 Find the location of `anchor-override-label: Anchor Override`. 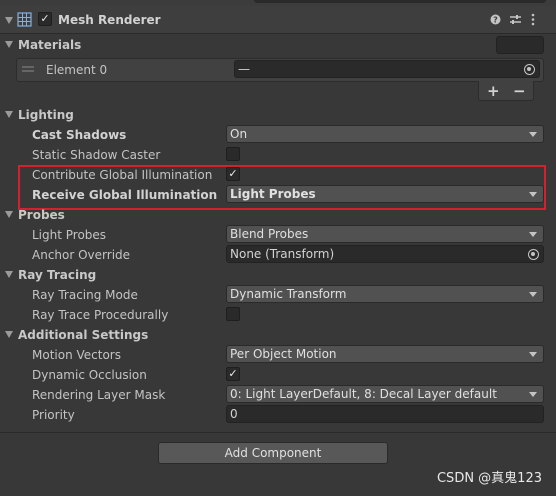

anchor-override-label: Anchor Override is located at coordinates (81, 255).